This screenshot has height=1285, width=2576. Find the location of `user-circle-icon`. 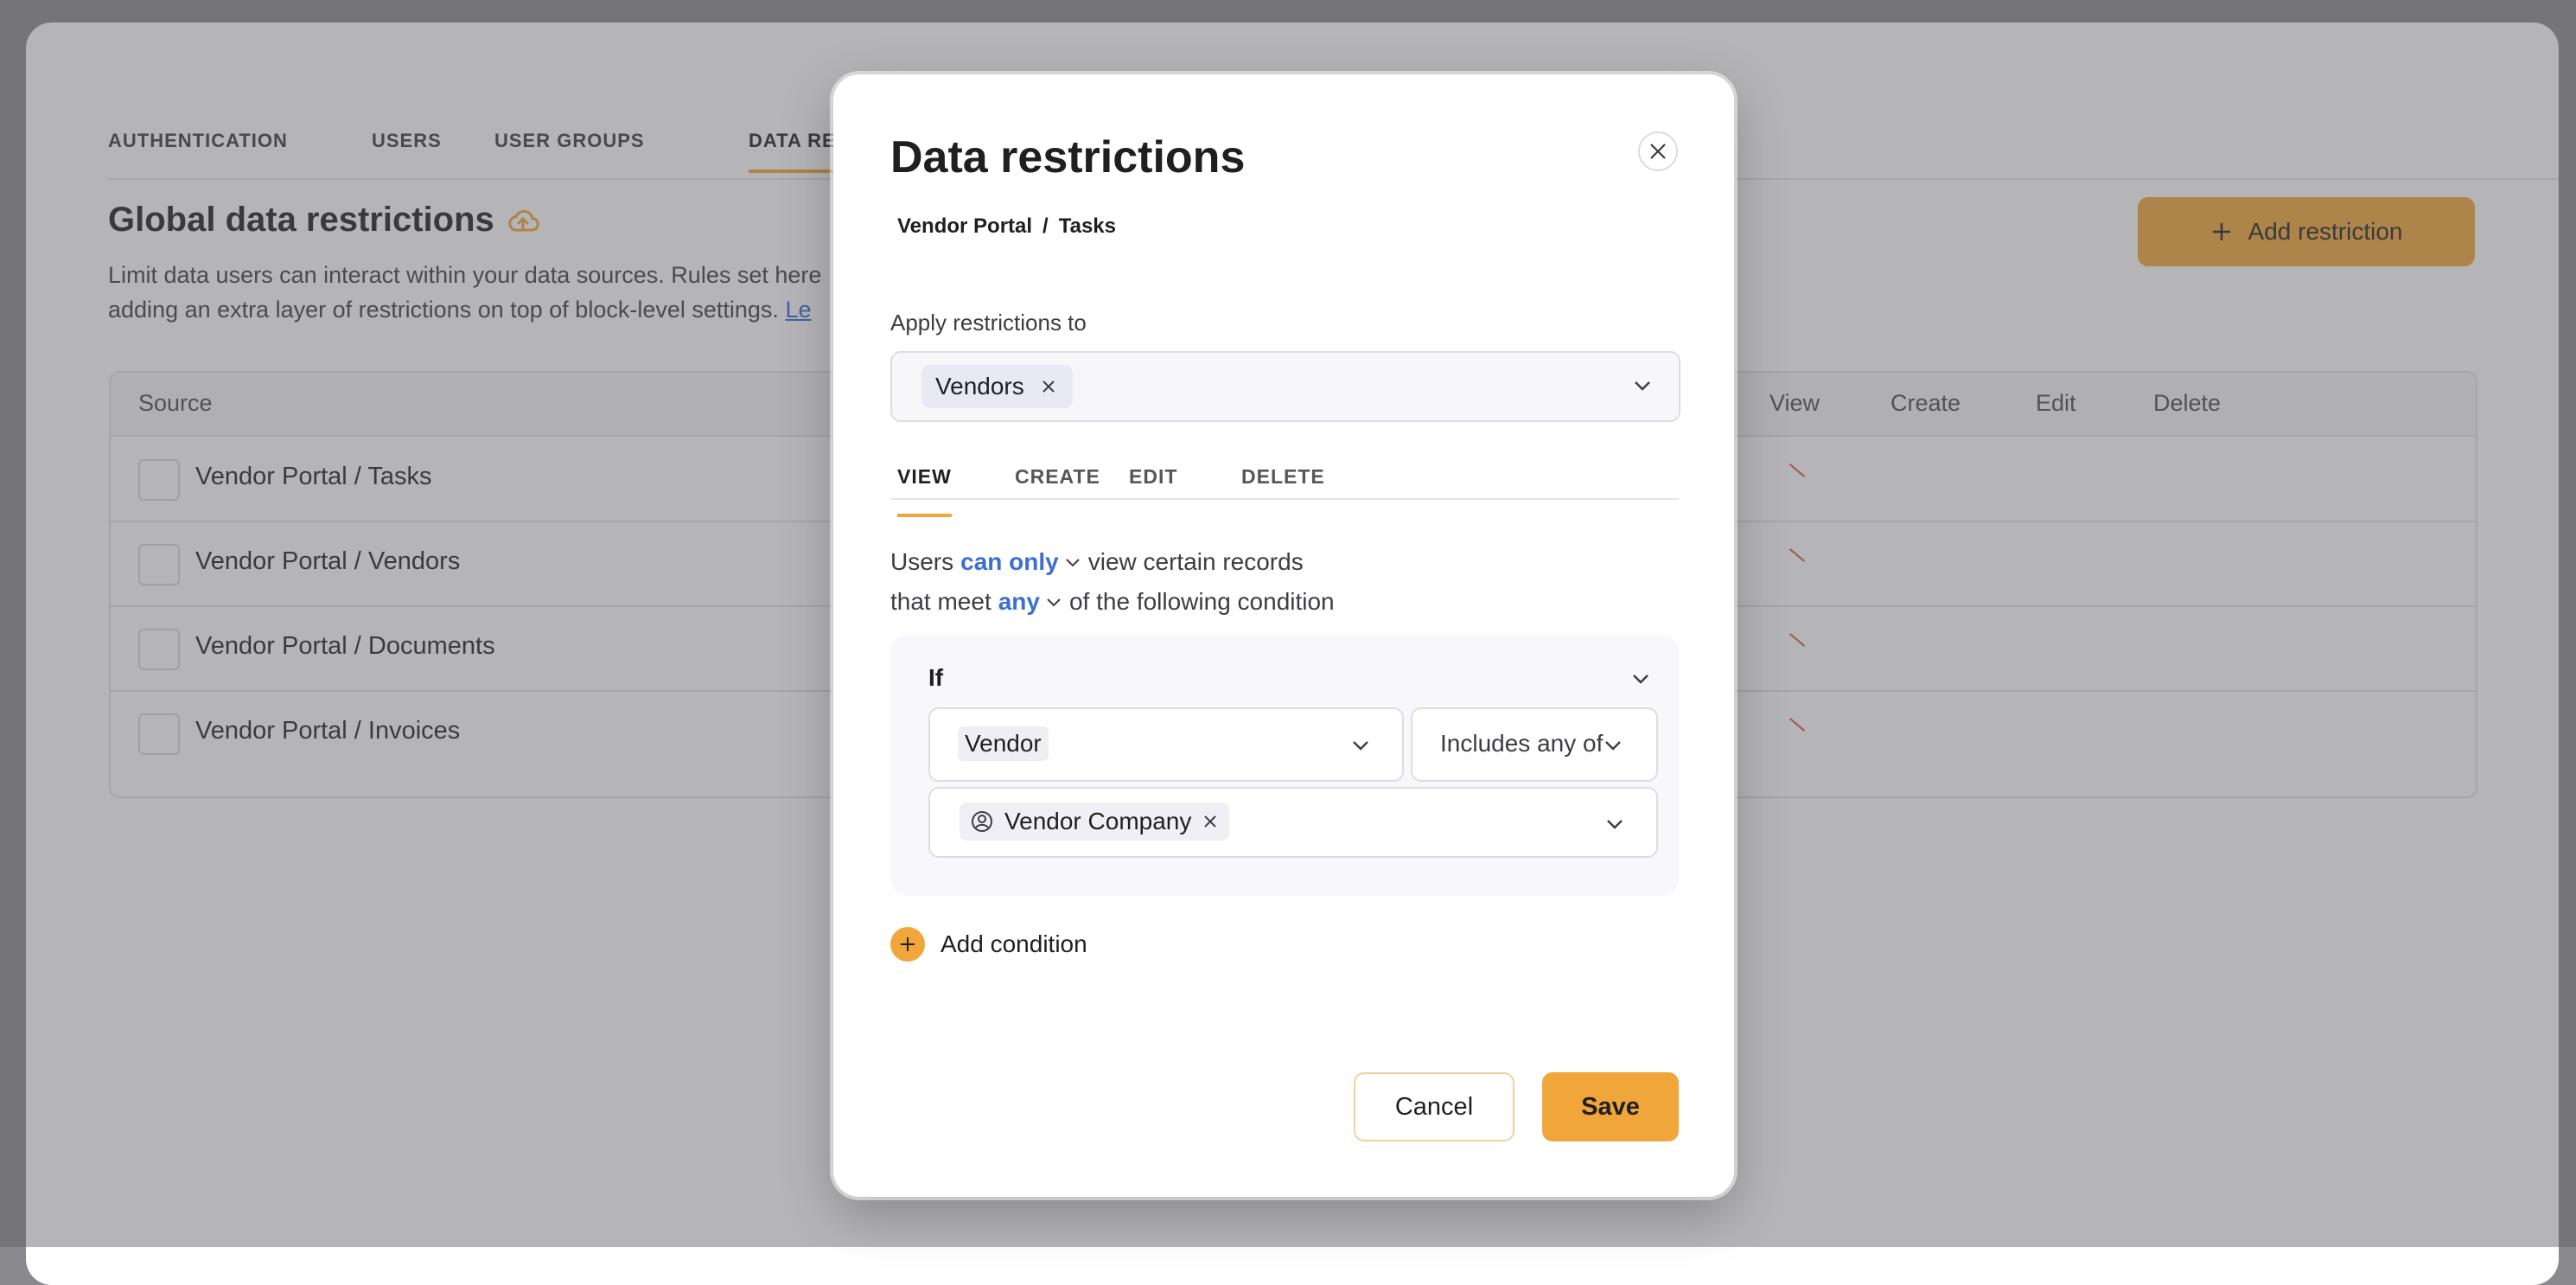

user-circle-icon is located at coordinates (982, 822).